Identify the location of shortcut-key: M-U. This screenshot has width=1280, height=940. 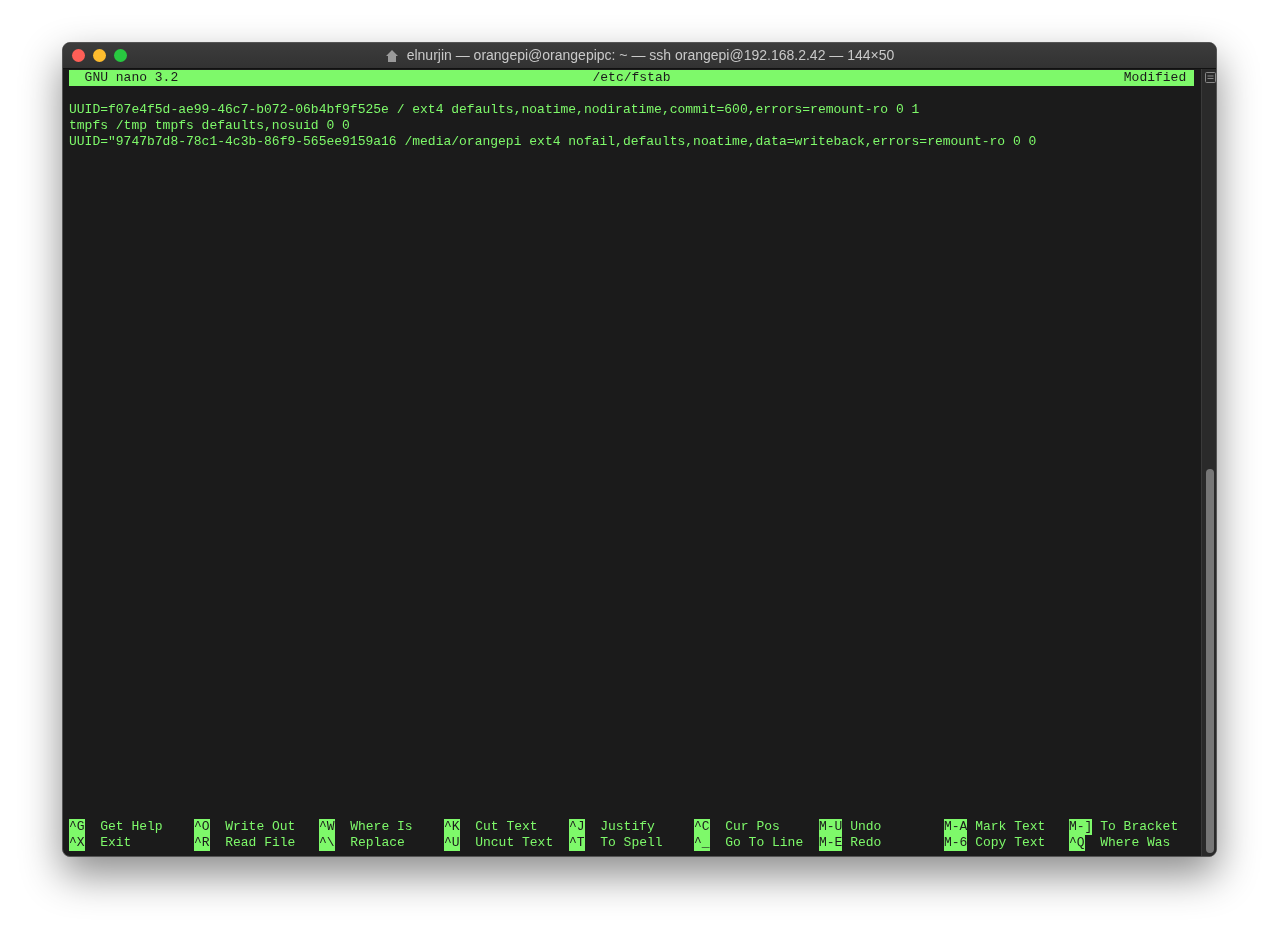
(831, 827).